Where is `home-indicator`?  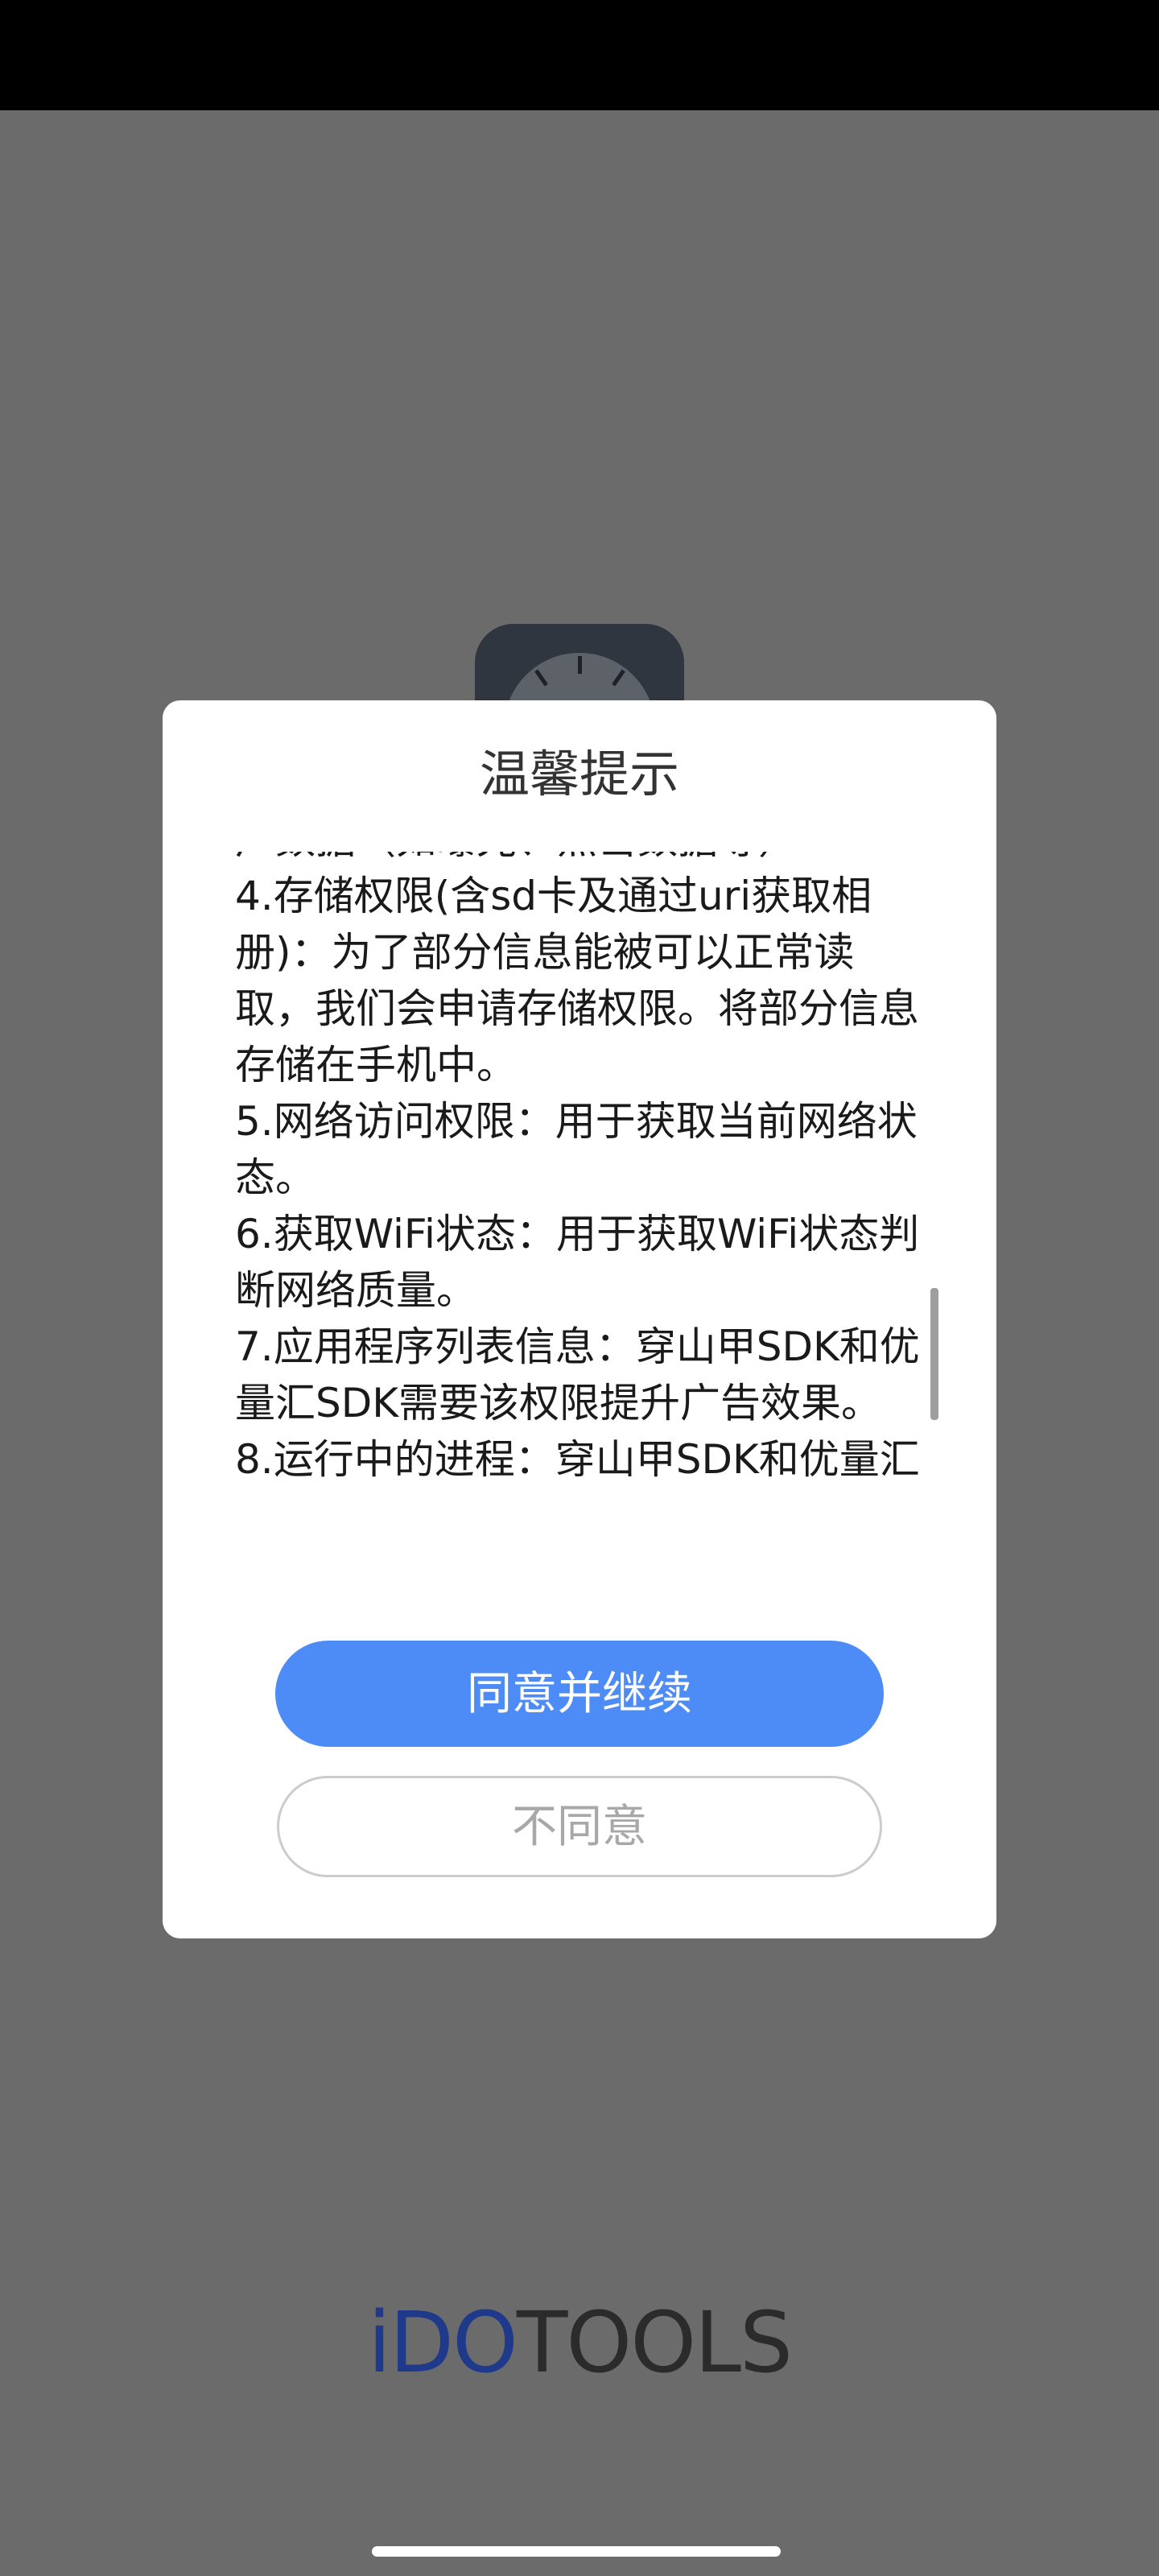 home-indicator is located at coordinates (576, 2551).